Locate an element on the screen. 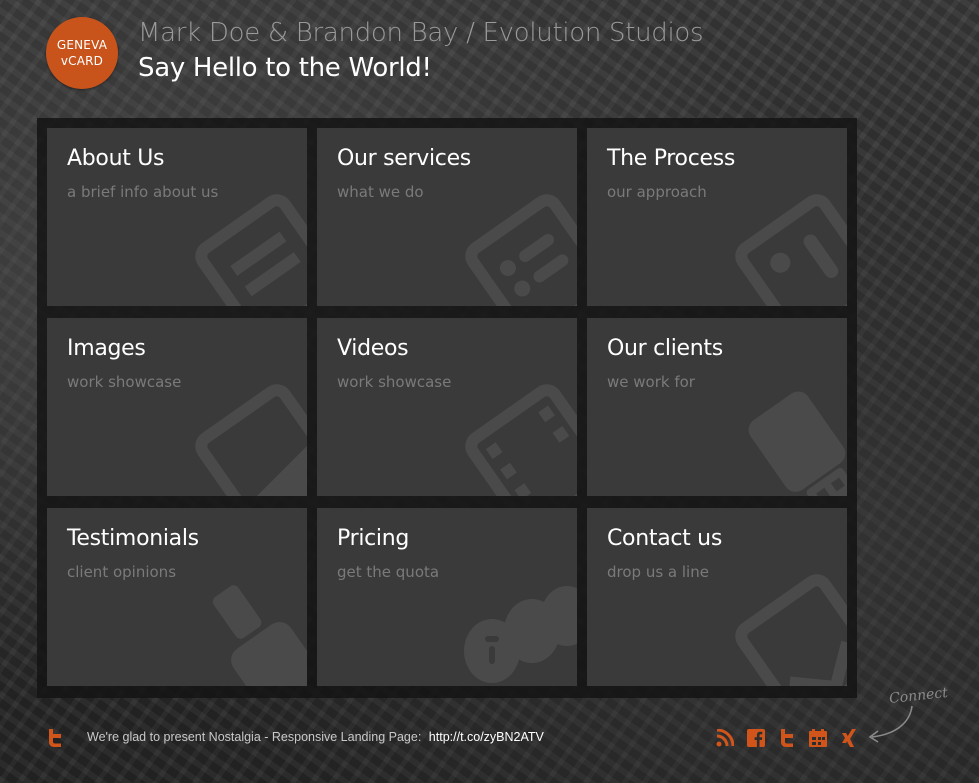 This screenshot has height=783, width=979. tile-title: Videos is located at coordinates (373, 348).